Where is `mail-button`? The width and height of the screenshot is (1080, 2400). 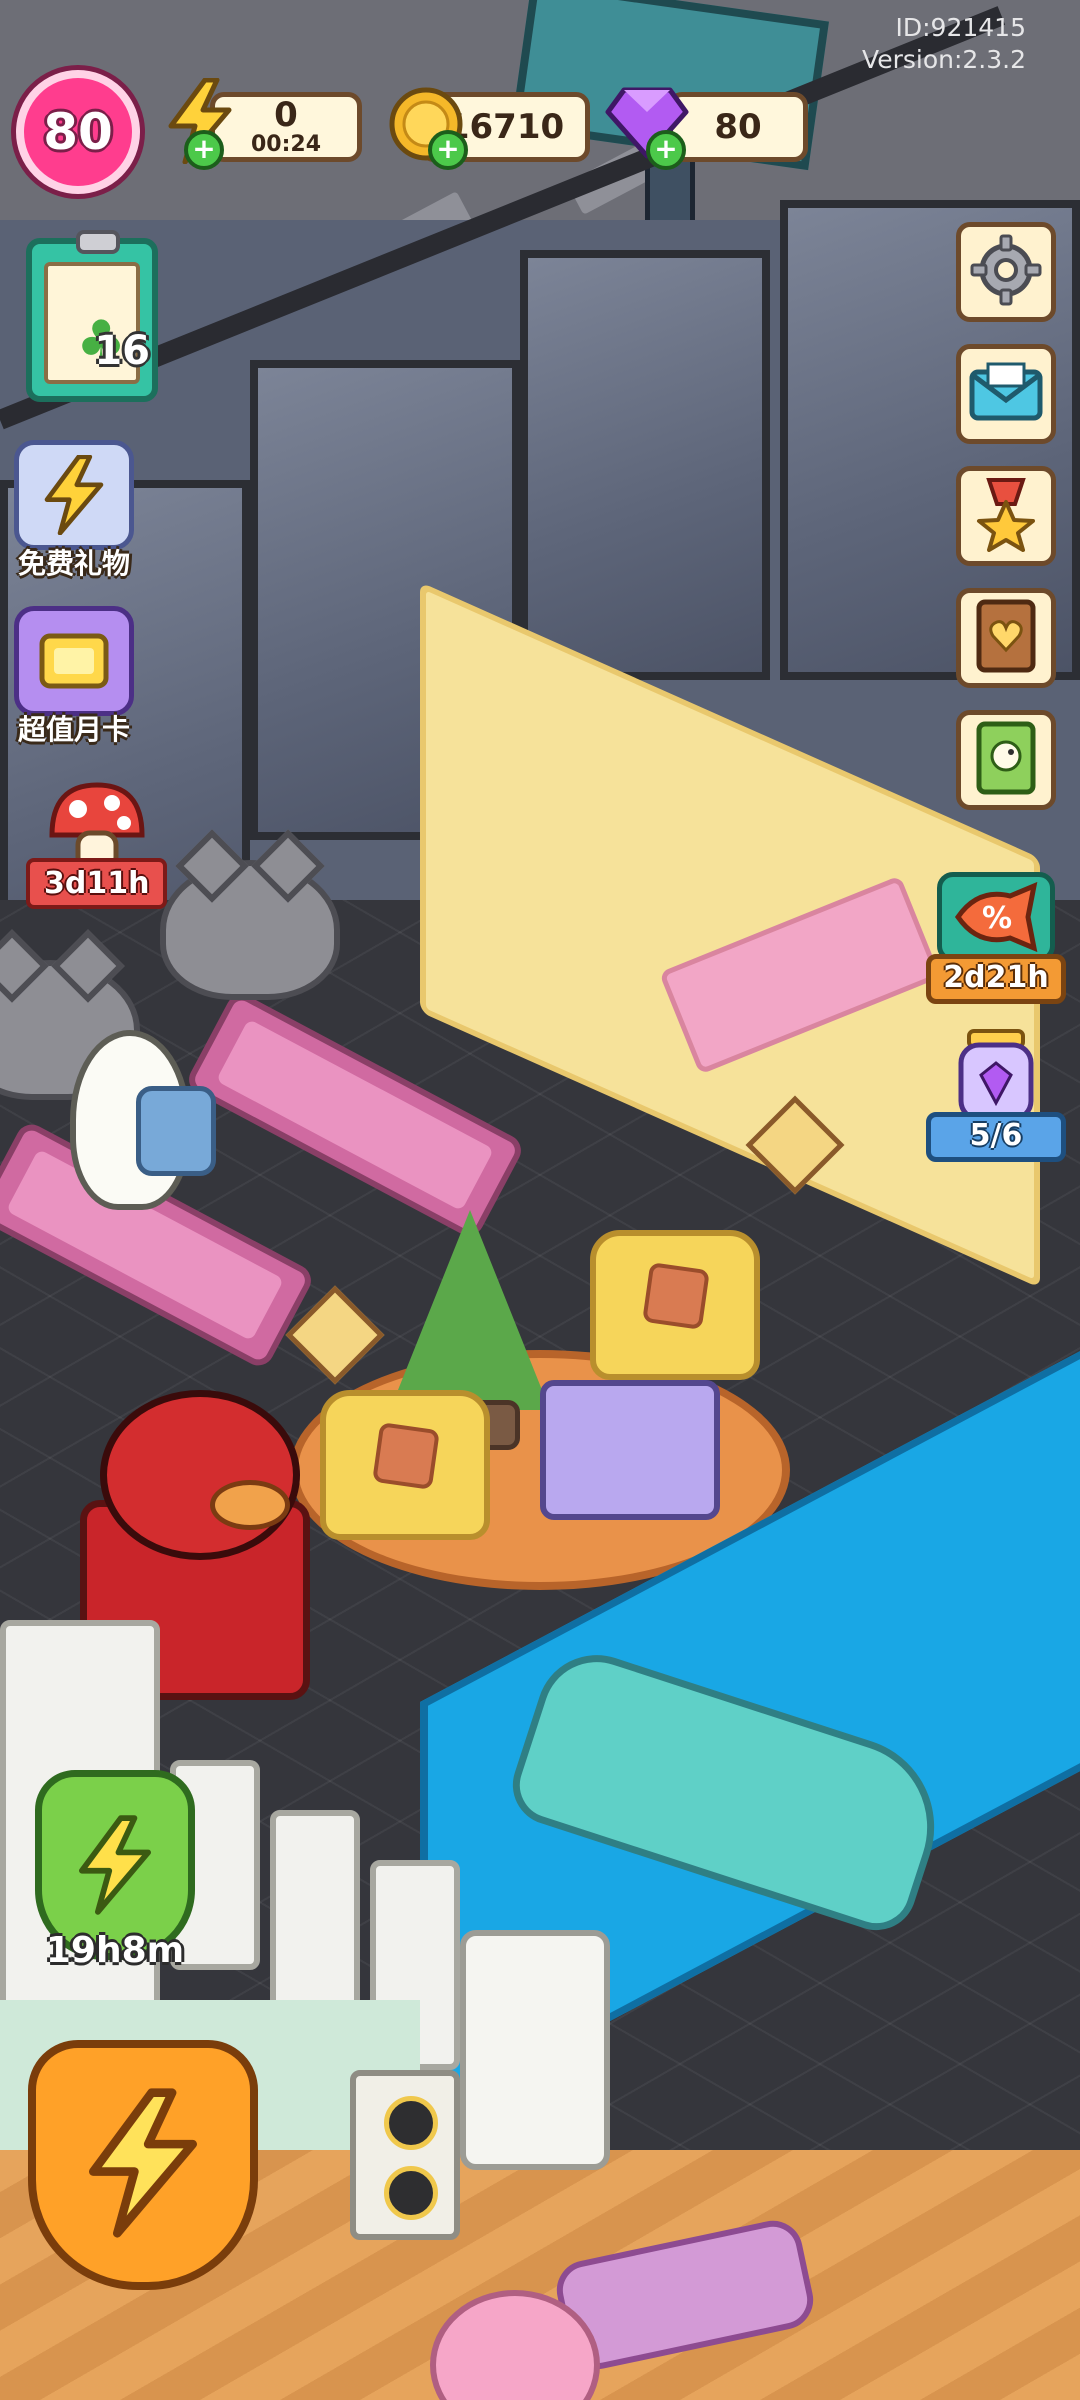 mail-button is located at coordinates (1006, 394).